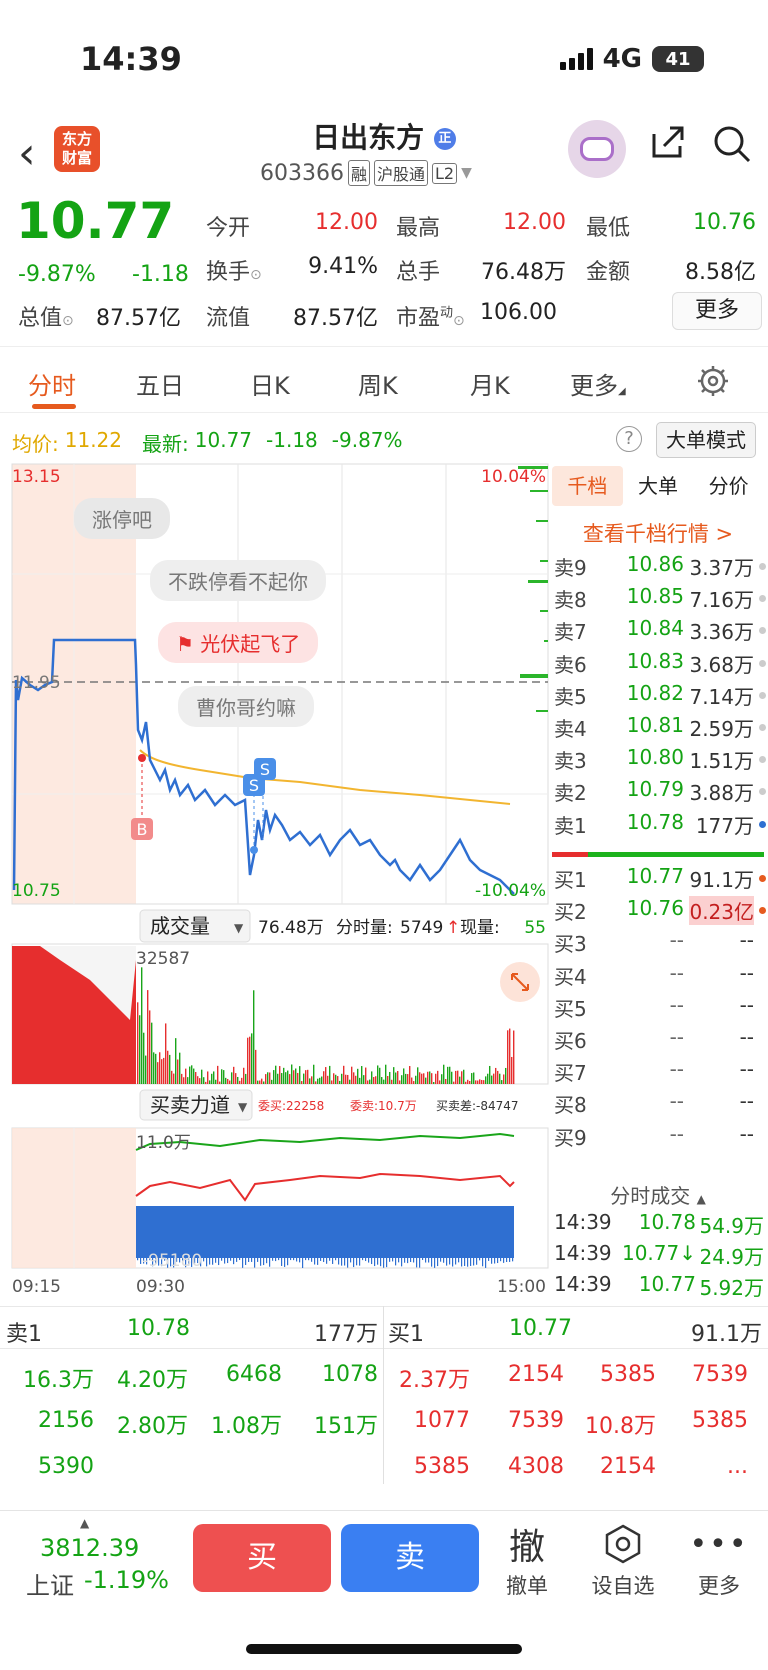  I want to click on sell-button: 卖, so click(410, 1558).